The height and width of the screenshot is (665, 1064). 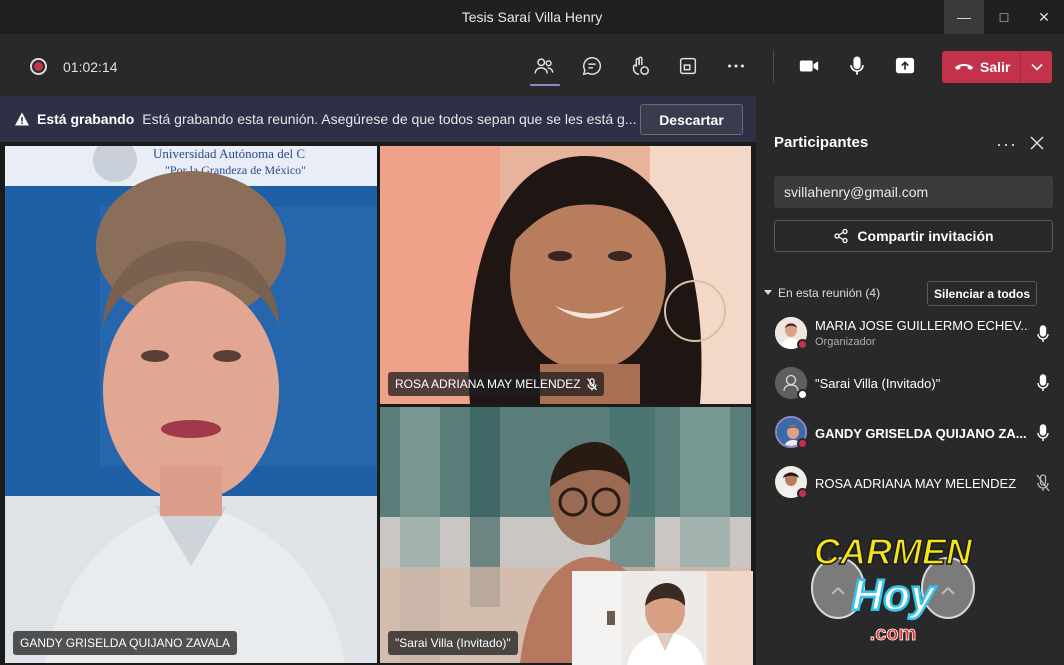 I want to click on video-name-label: "Sarai Villa (Invitado)", so click(x=453, y=643).